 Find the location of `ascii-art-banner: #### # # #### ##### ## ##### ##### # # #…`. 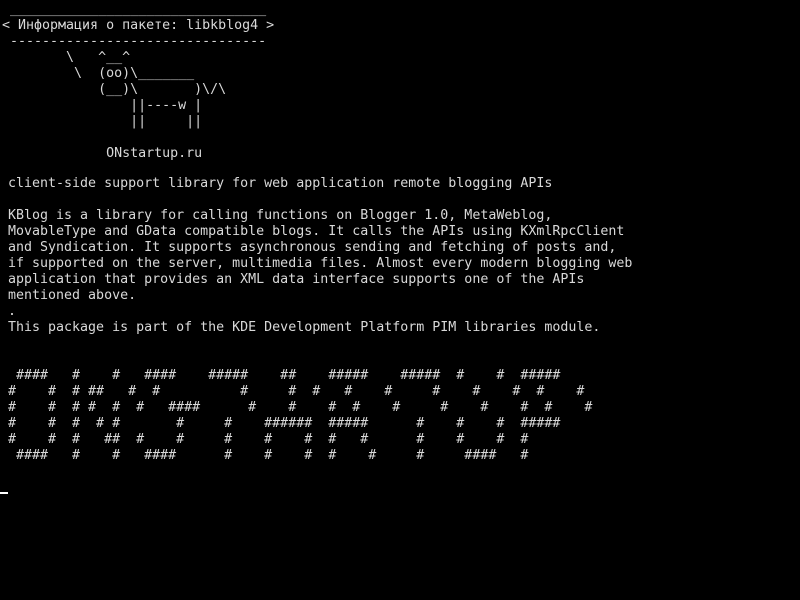

ascii-art-banner: #### # # #### ##### ## ##### ##### # # #… is located at coordinates (300, 415).